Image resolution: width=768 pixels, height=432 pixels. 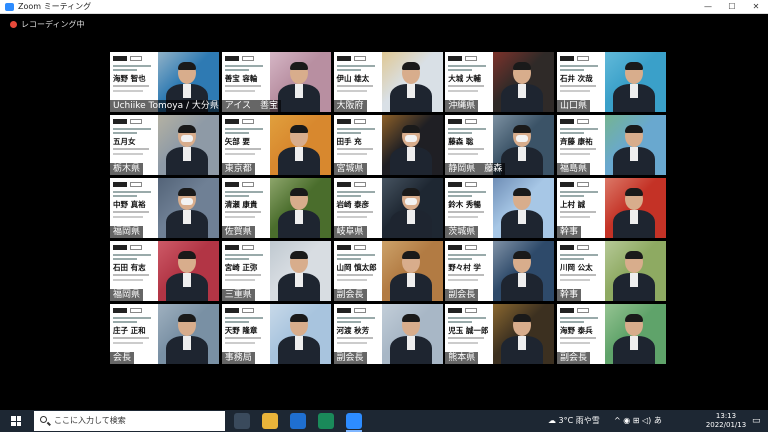 I want to click on zoom-app-icon, so click(x=9, y=7).